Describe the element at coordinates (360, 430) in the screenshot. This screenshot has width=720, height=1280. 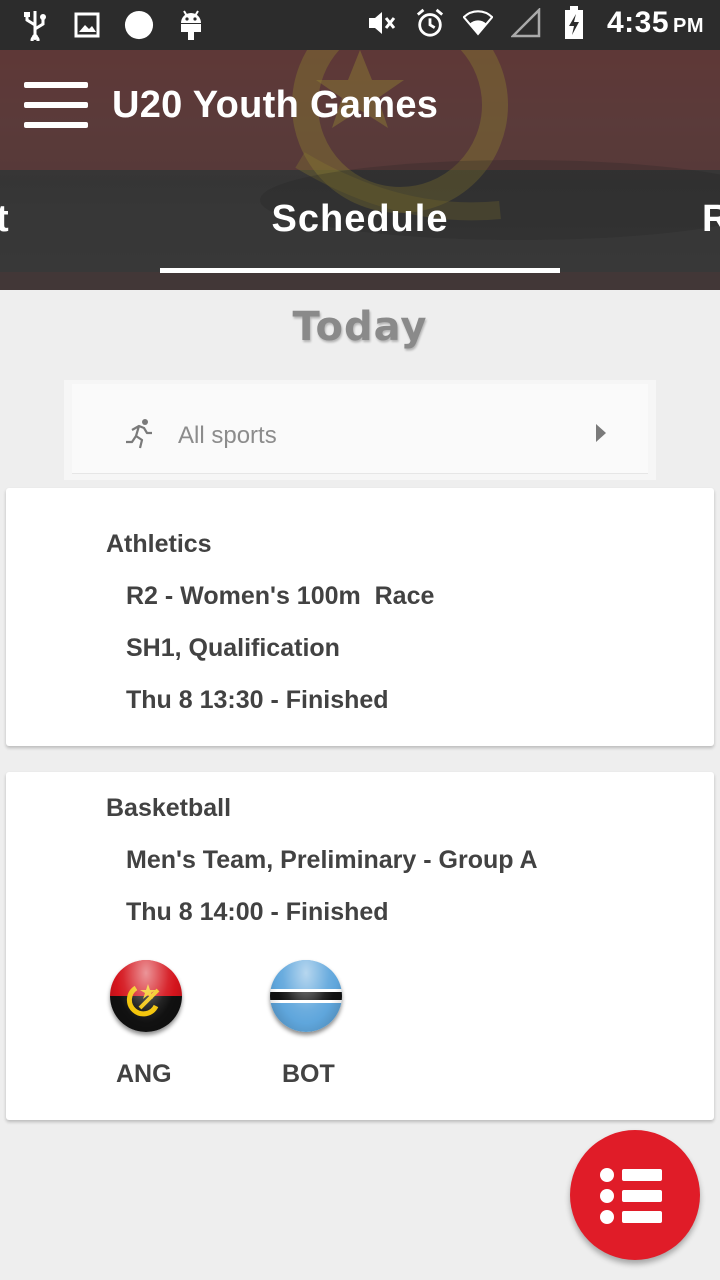
I see `sport-filter: All sports` at that location.